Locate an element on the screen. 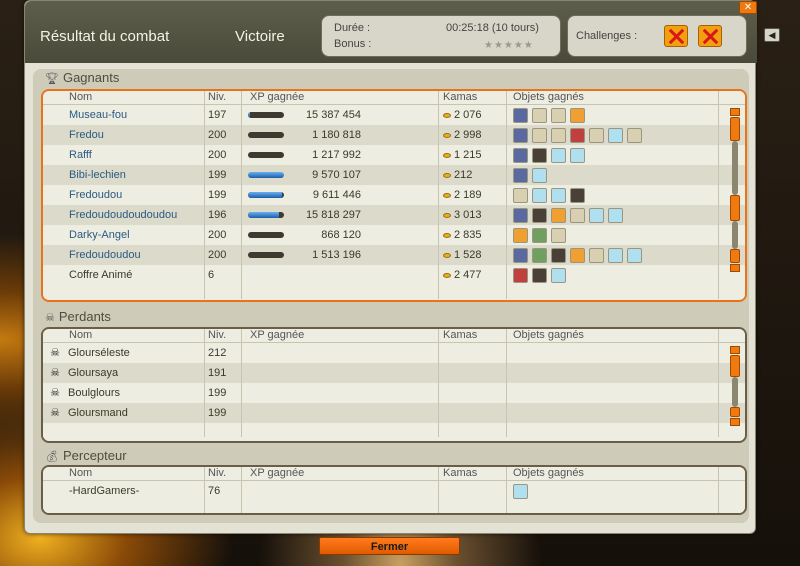  xp-cell: 15 818 297 is located at coordinates (340, 215).